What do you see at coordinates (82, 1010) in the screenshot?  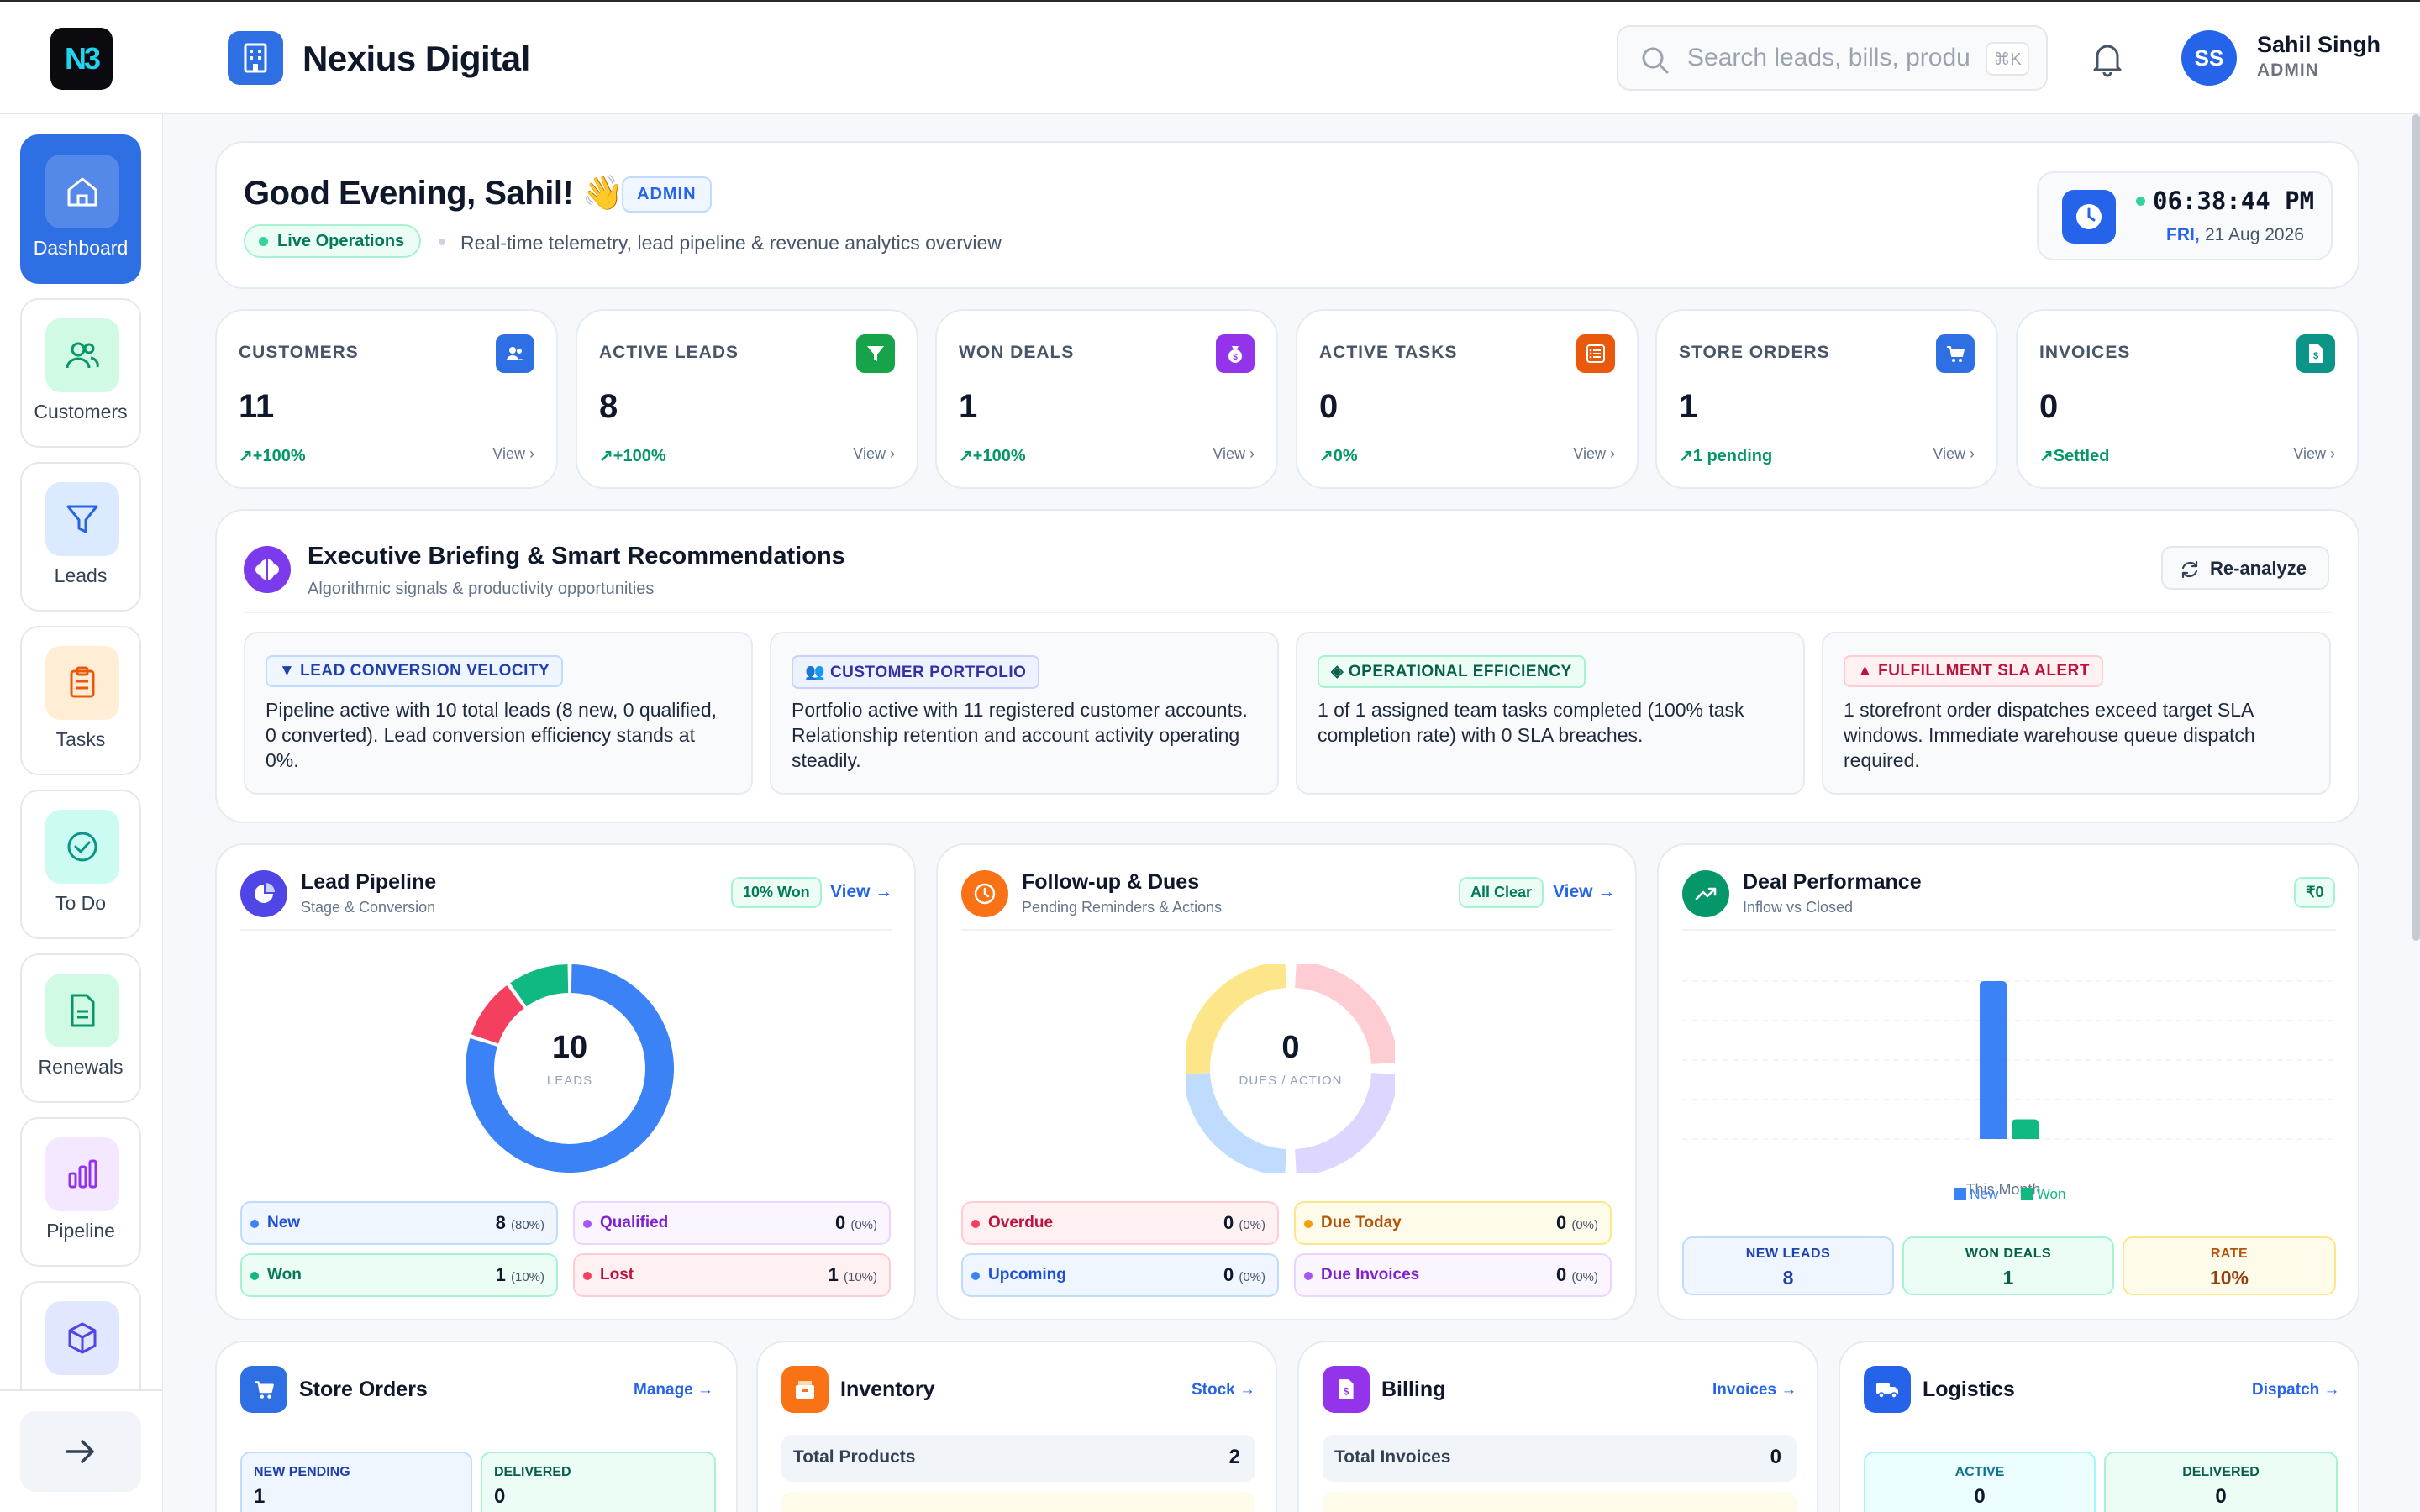 I see `document-icon` at bounding box center [82, 1010].